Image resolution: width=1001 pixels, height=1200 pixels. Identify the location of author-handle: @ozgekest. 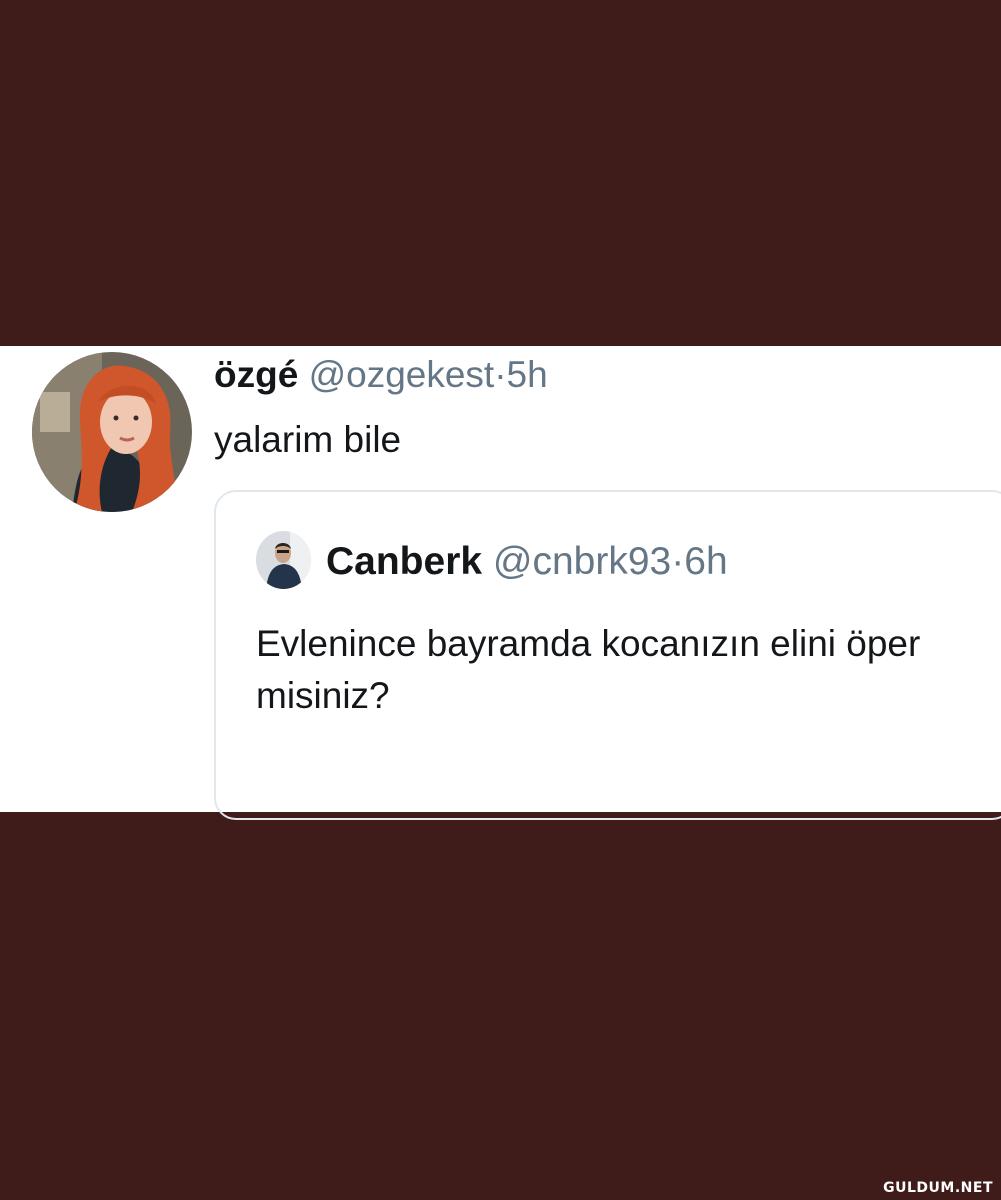
(402, 374).